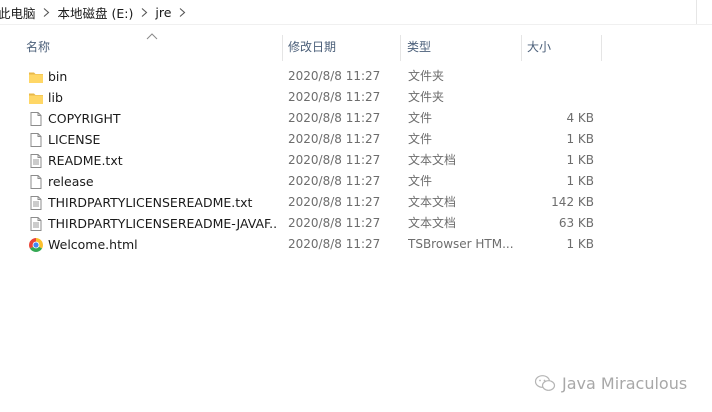 The height and width of the screenshot is (412, 712). I want to click on file-name: Welcome.html, so click(93, 244).